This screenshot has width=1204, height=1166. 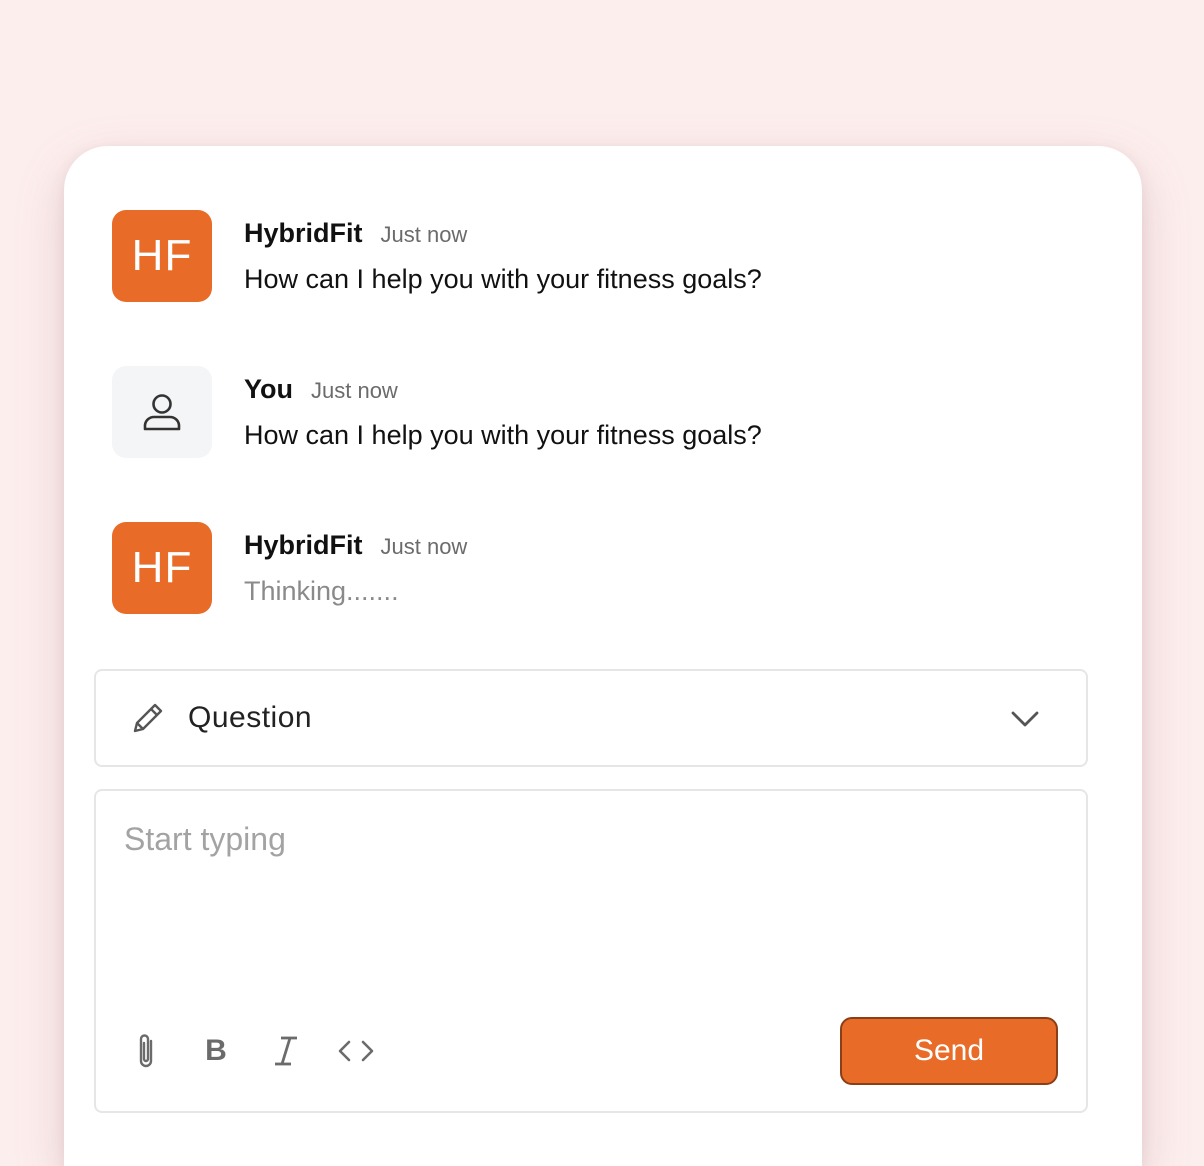 I want to click on send-button: Send, so click(x=949, y=1051).